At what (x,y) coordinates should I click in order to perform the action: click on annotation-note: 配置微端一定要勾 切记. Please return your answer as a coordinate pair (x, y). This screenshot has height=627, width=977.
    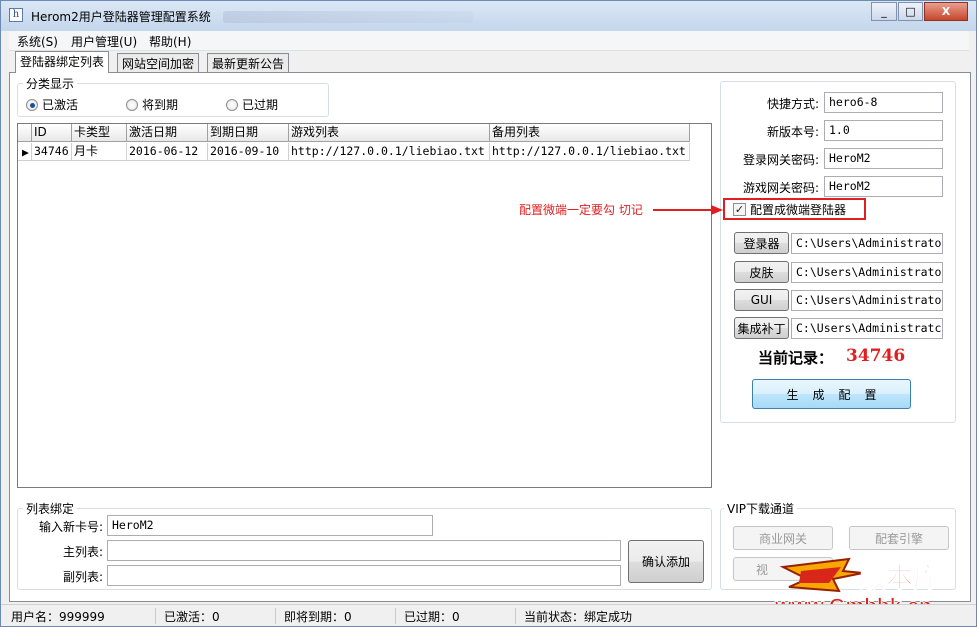
    Looking at the image, I should click on (581, 210).